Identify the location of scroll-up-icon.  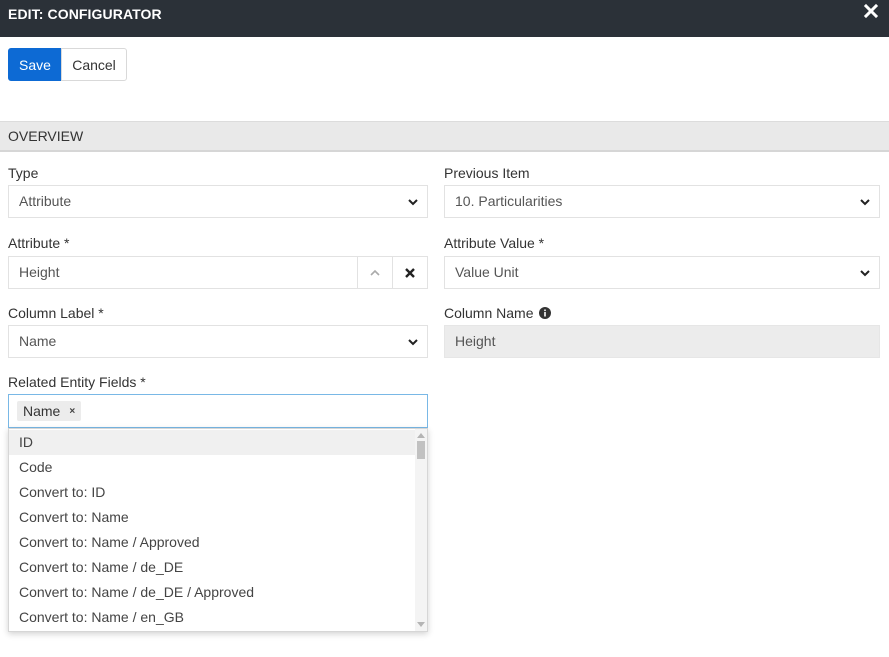
(421, 435).